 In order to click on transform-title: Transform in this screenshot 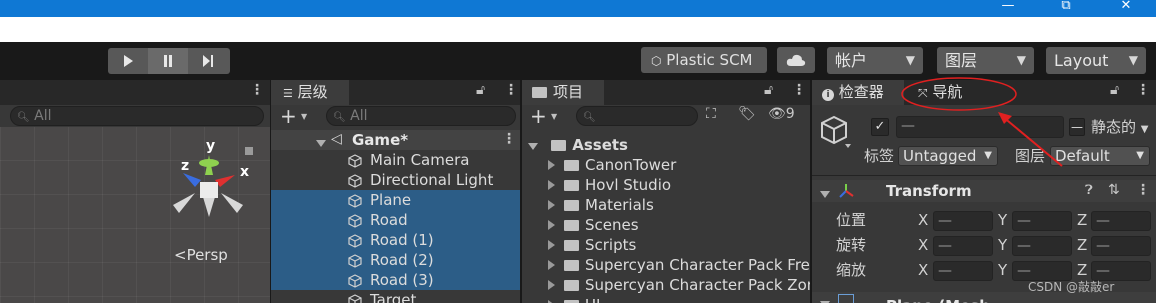, I will do `click(929, 191)`.